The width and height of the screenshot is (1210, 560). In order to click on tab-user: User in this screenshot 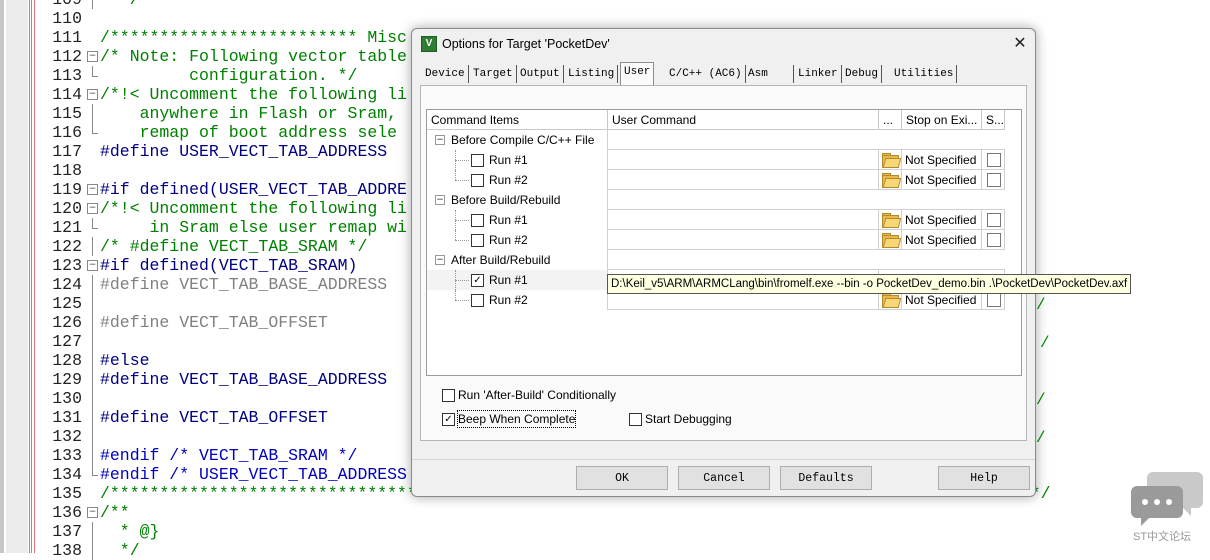, I will do `click(637, 73)`.